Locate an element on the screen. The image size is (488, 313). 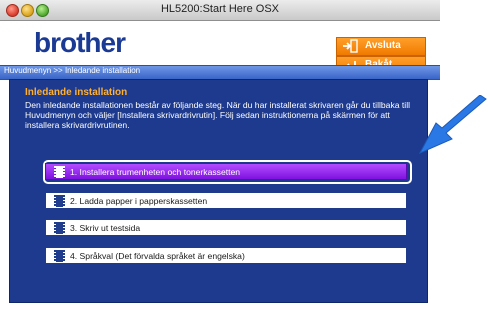
window-title: HL5200:Start Here OSX is located at coordinates (219, 9).